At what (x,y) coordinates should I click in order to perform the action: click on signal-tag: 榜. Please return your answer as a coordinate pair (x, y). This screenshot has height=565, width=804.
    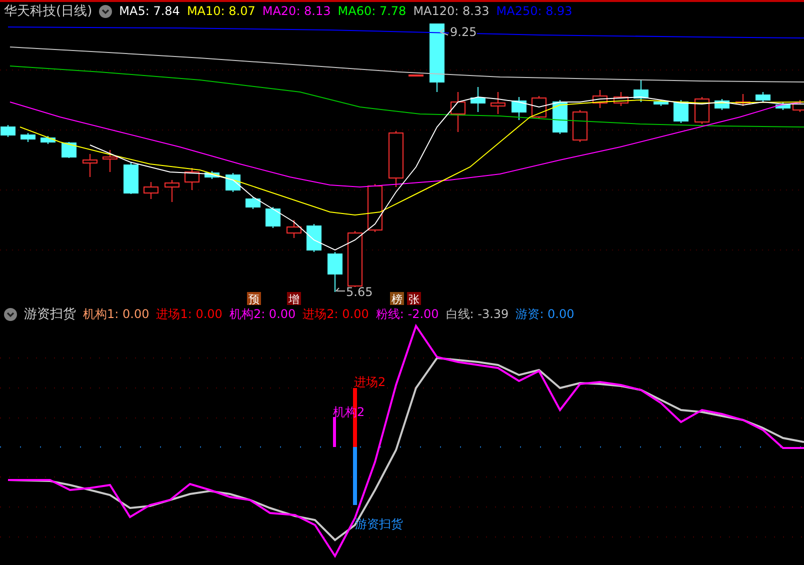
    Looking at the image, I should click on (397, 298).